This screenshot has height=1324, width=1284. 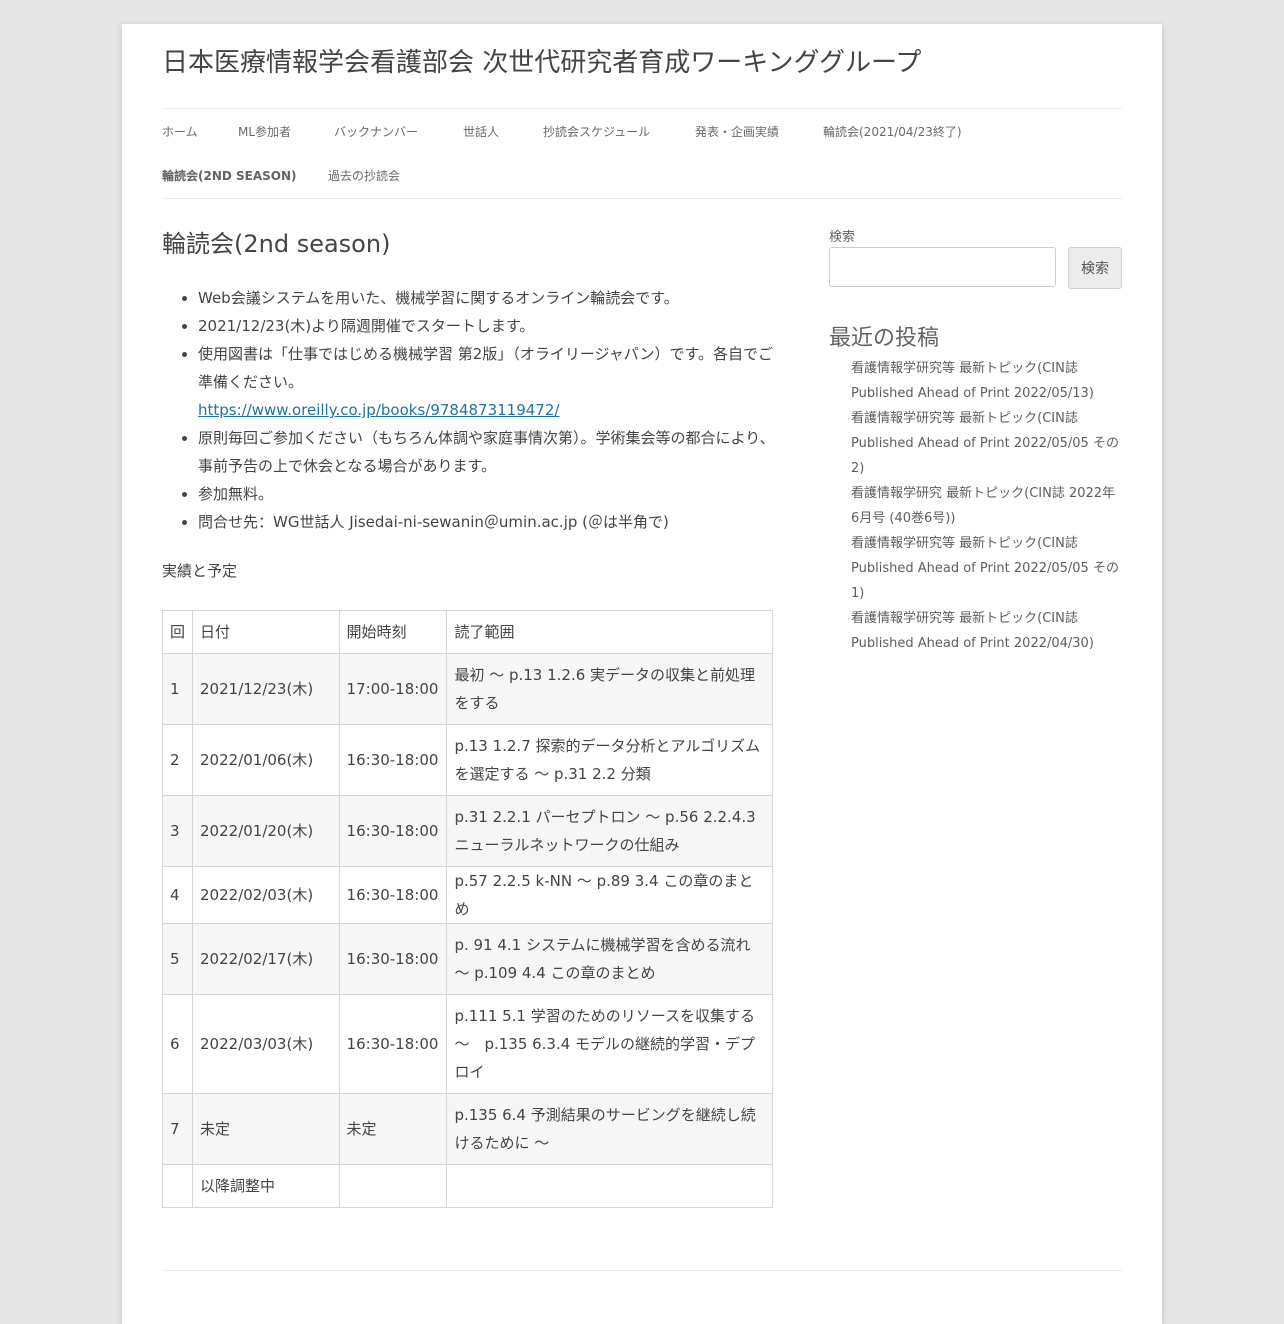 I want to click on entry-title: 輪読会(2nd season), so click(x=276, y=244).